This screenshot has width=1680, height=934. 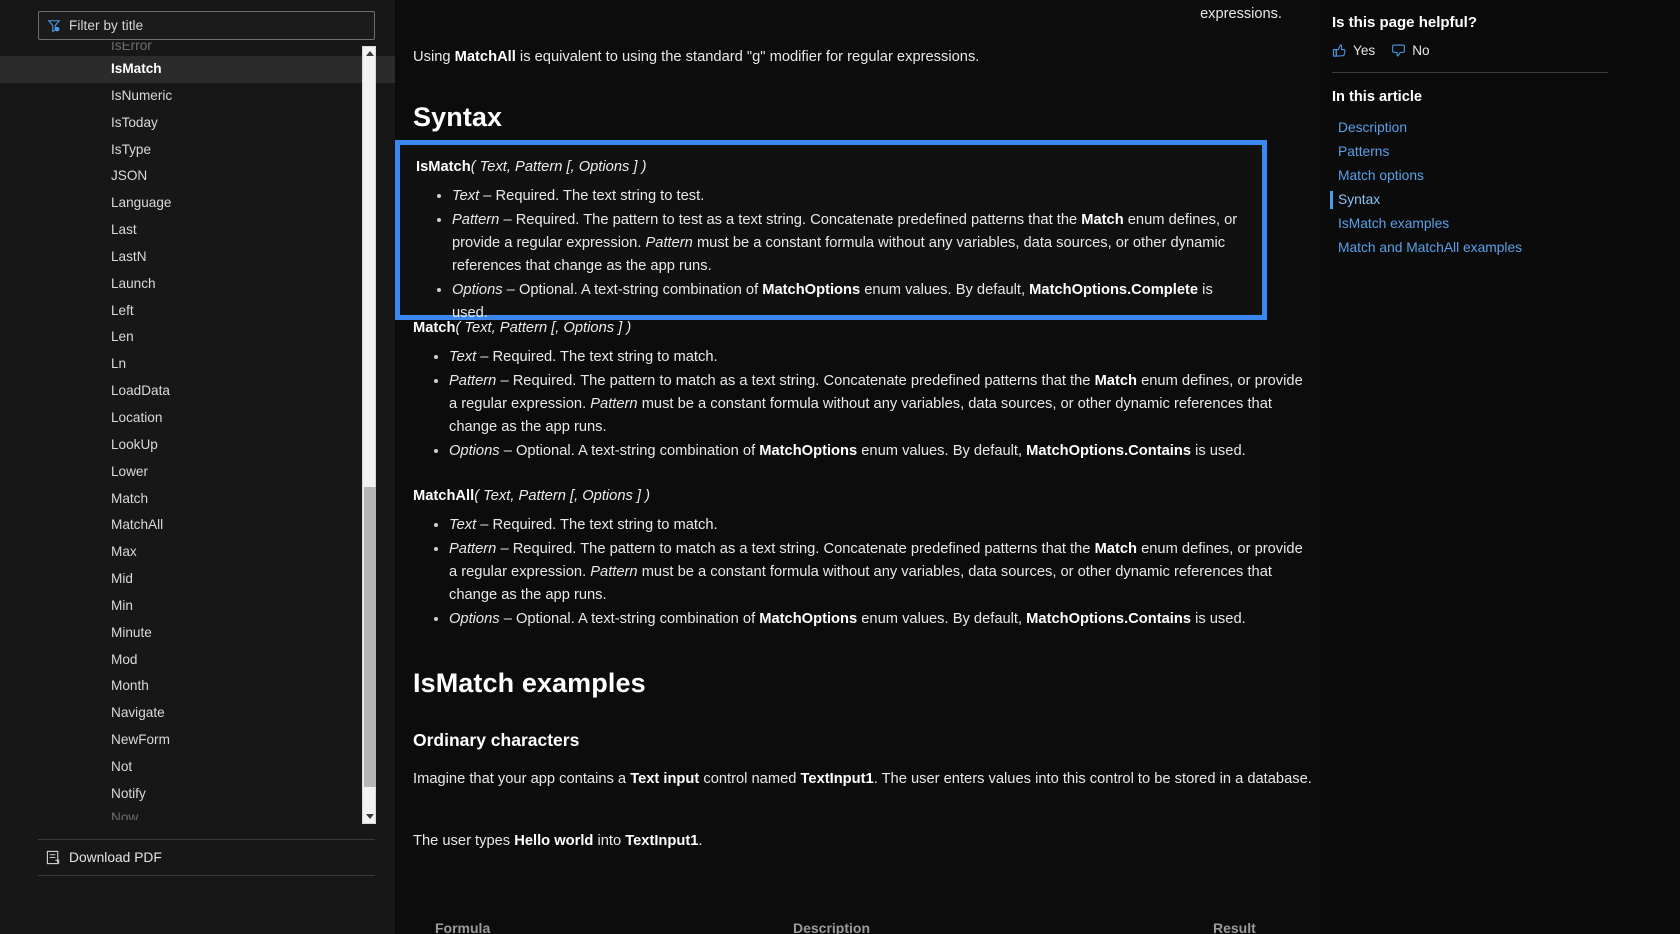 I want to click on scroll-up-arrow-icon, so click(x=370, y=53).